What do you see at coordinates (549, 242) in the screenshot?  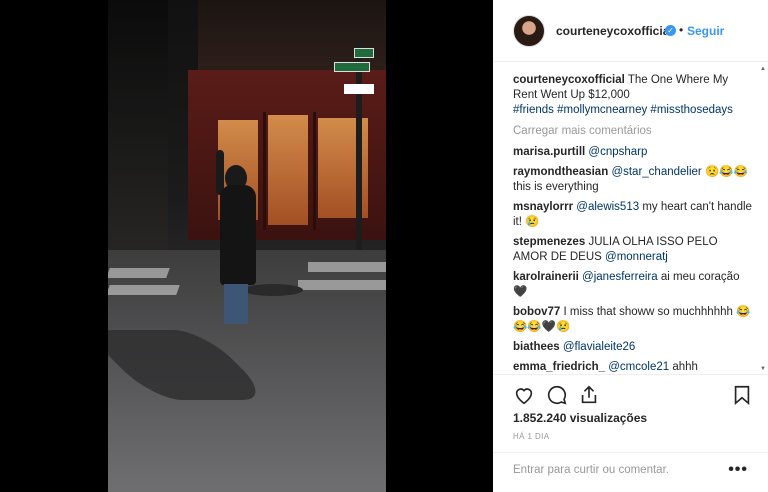 I see `comment-username: stepmenezes` at bounding box center [549, 242].